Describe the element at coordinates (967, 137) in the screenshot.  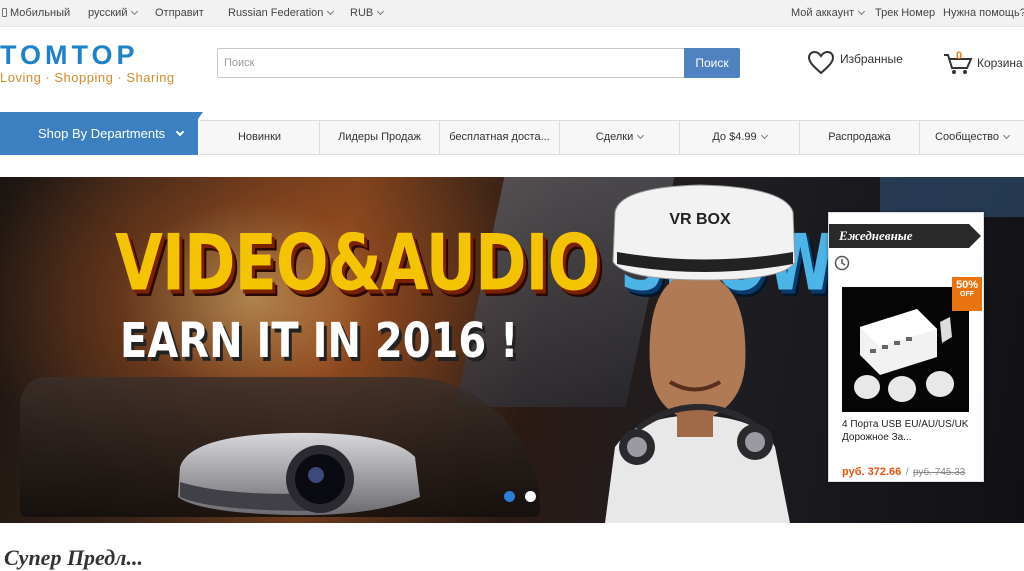
I see `nav-item-label: Сообщество` at that location.